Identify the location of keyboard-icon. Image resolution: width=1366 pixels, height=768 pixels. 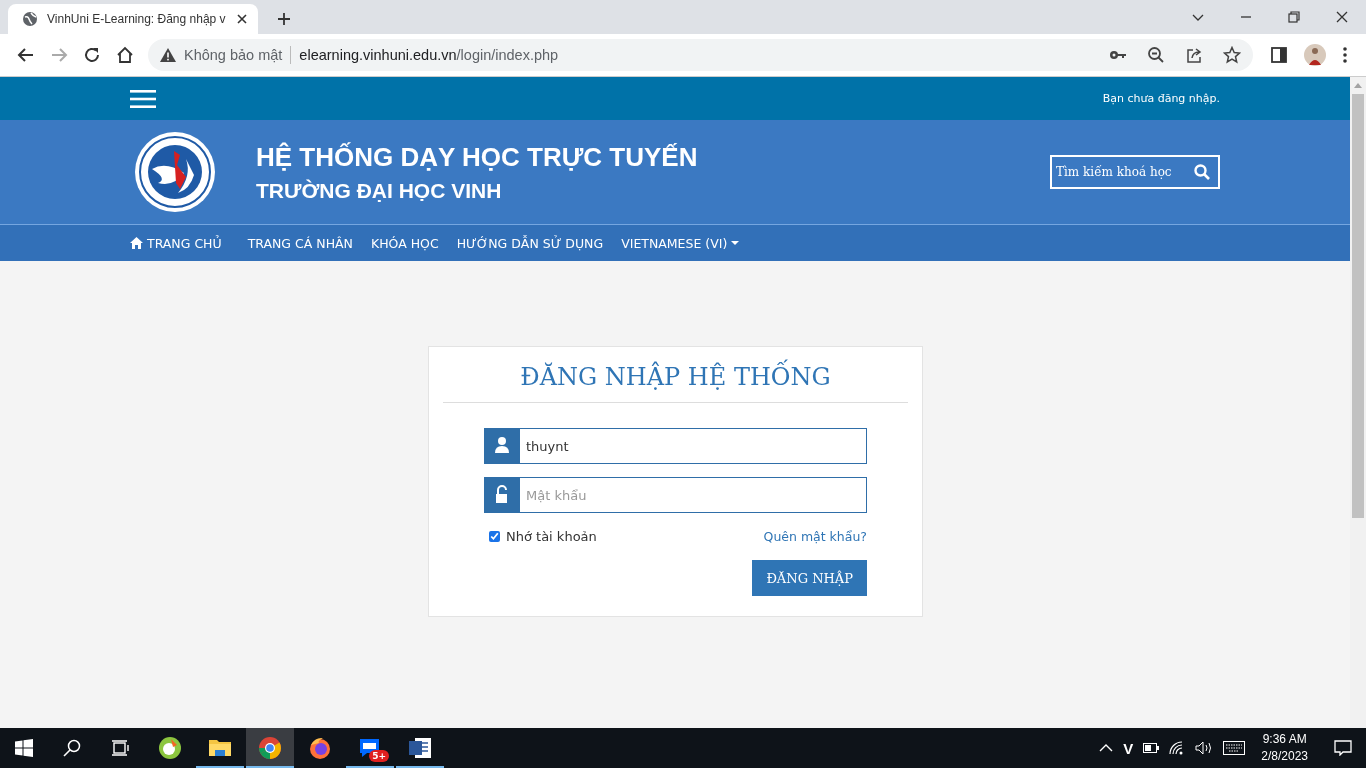
(1234, 748).